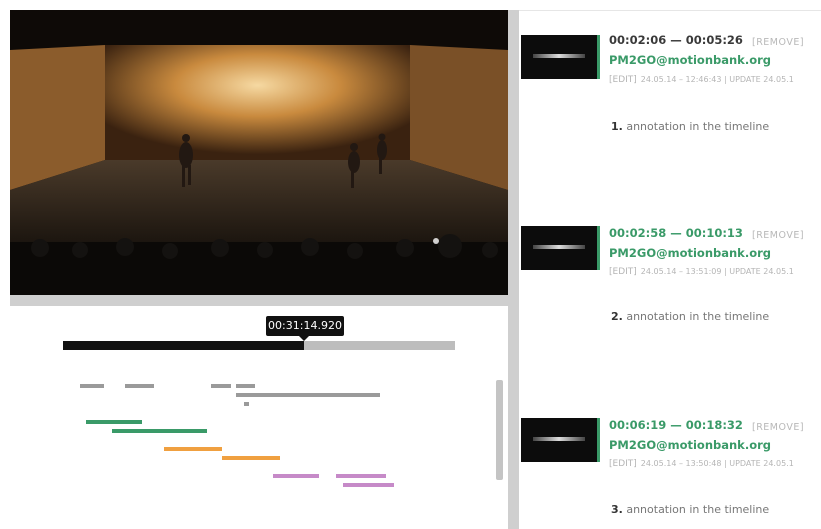  I want to click on annotation-timecode: 00:06:19 — 00:18:32, so click(676, 425).